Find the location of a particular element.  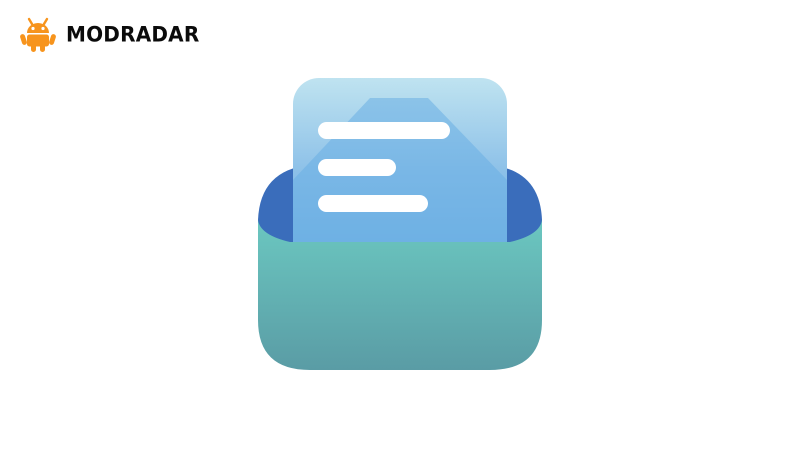

android-robot-icon is located at coordinates (38, 34).